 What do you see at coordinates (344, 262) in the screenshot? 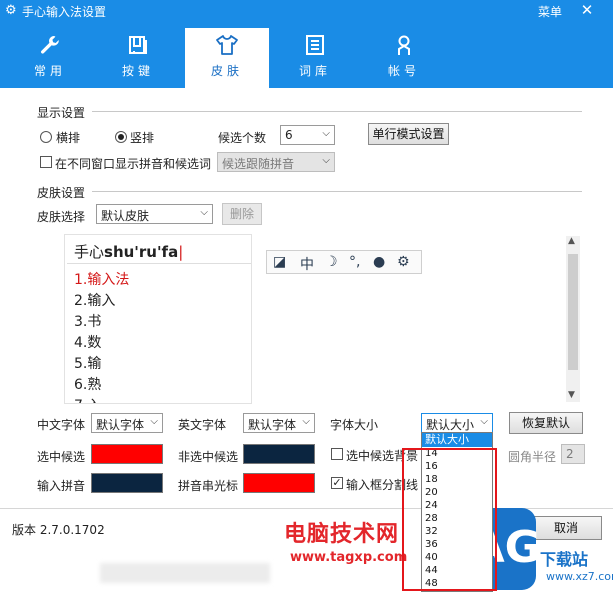
I see `preview-toolbar: ◪ 中 ☽ °, ● ⚙` at bounding box center [344, 262].